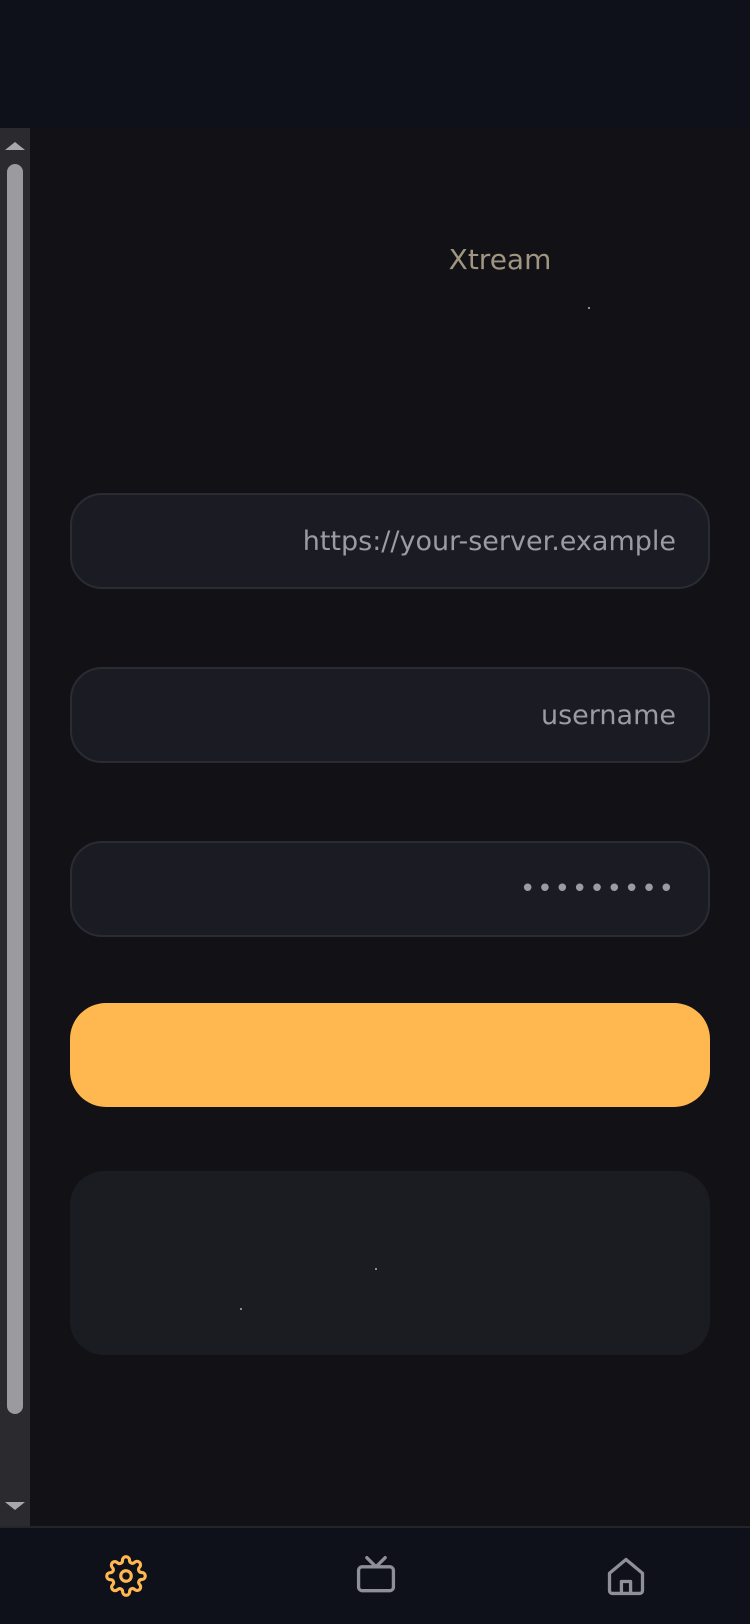 This screenshot has height=1624, width=750. I want to click on login-button, so click(390, 1055).